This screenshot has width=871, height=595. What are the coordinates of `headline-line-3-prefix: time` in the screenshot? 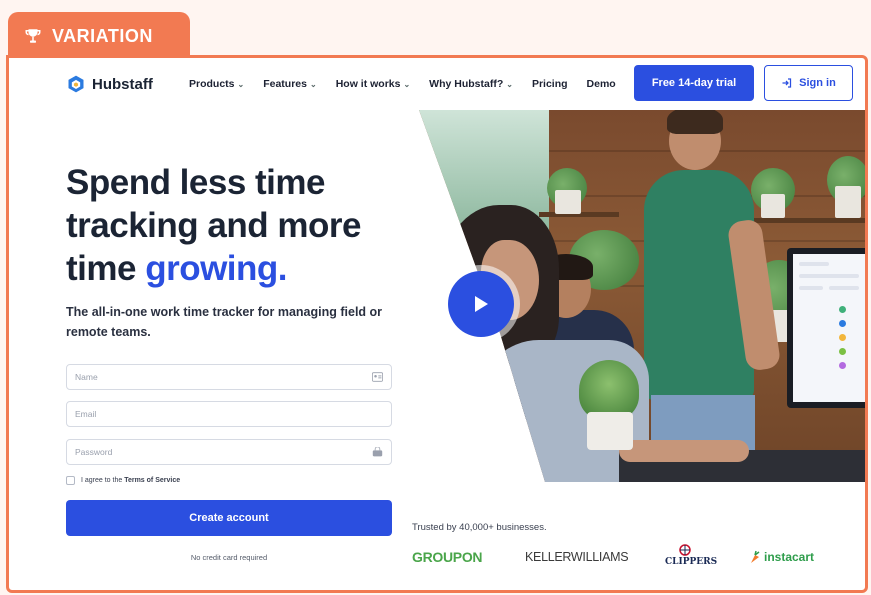 It's located at (106, 268).